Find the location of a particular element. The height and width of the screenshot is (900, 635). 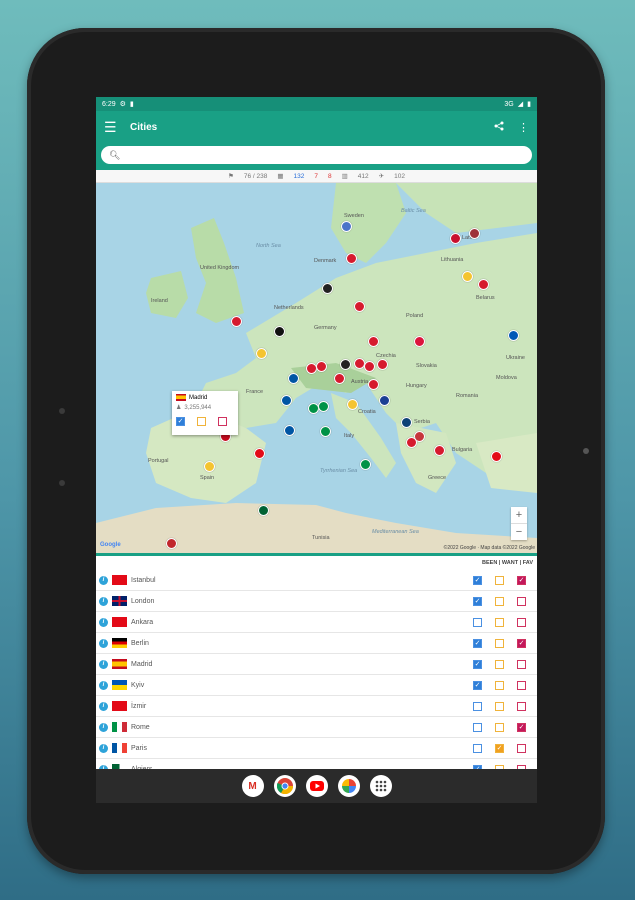

city-row: i Madrid ✓ is located at coordinates (316, 664).